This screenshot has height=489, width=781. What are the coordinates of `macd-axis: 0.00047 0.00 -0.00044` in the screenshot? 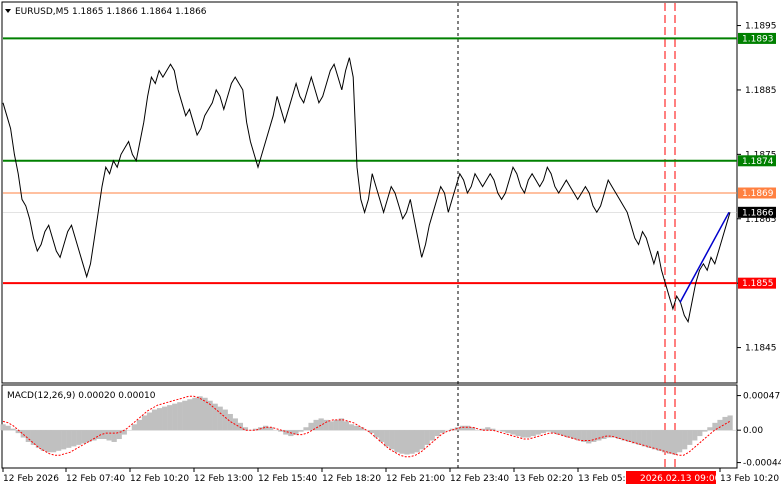 It's located at (759, 430).